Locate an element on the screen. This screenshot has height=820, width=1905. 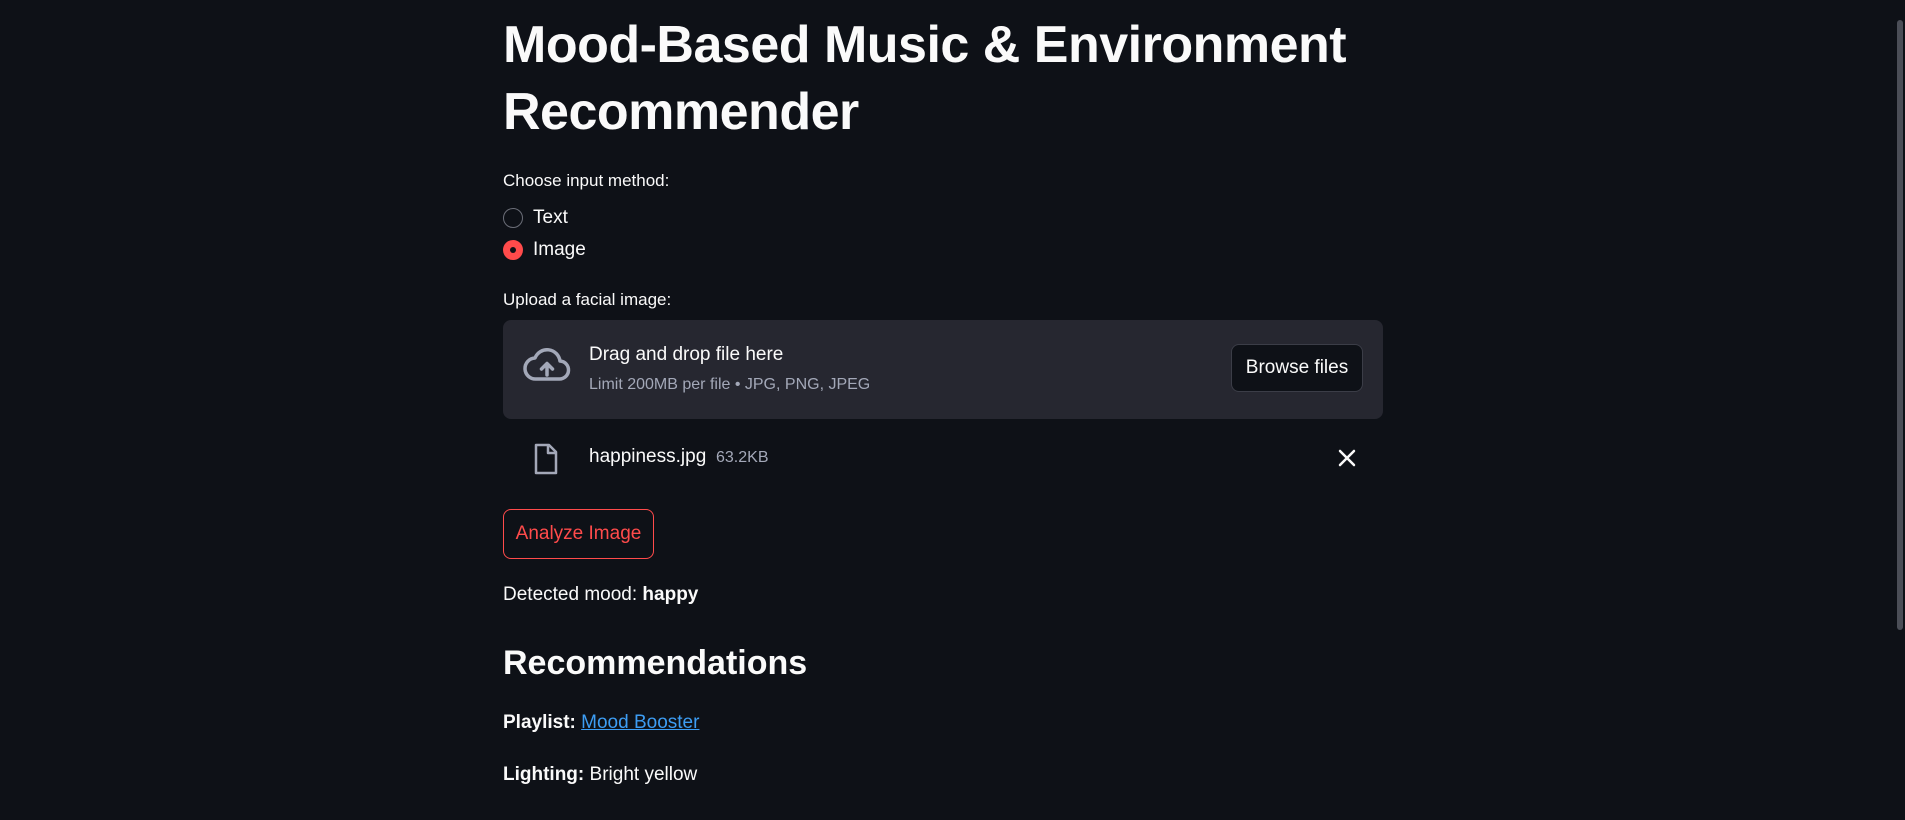
radio-option-text: Text is located at coordinates (535, 218).